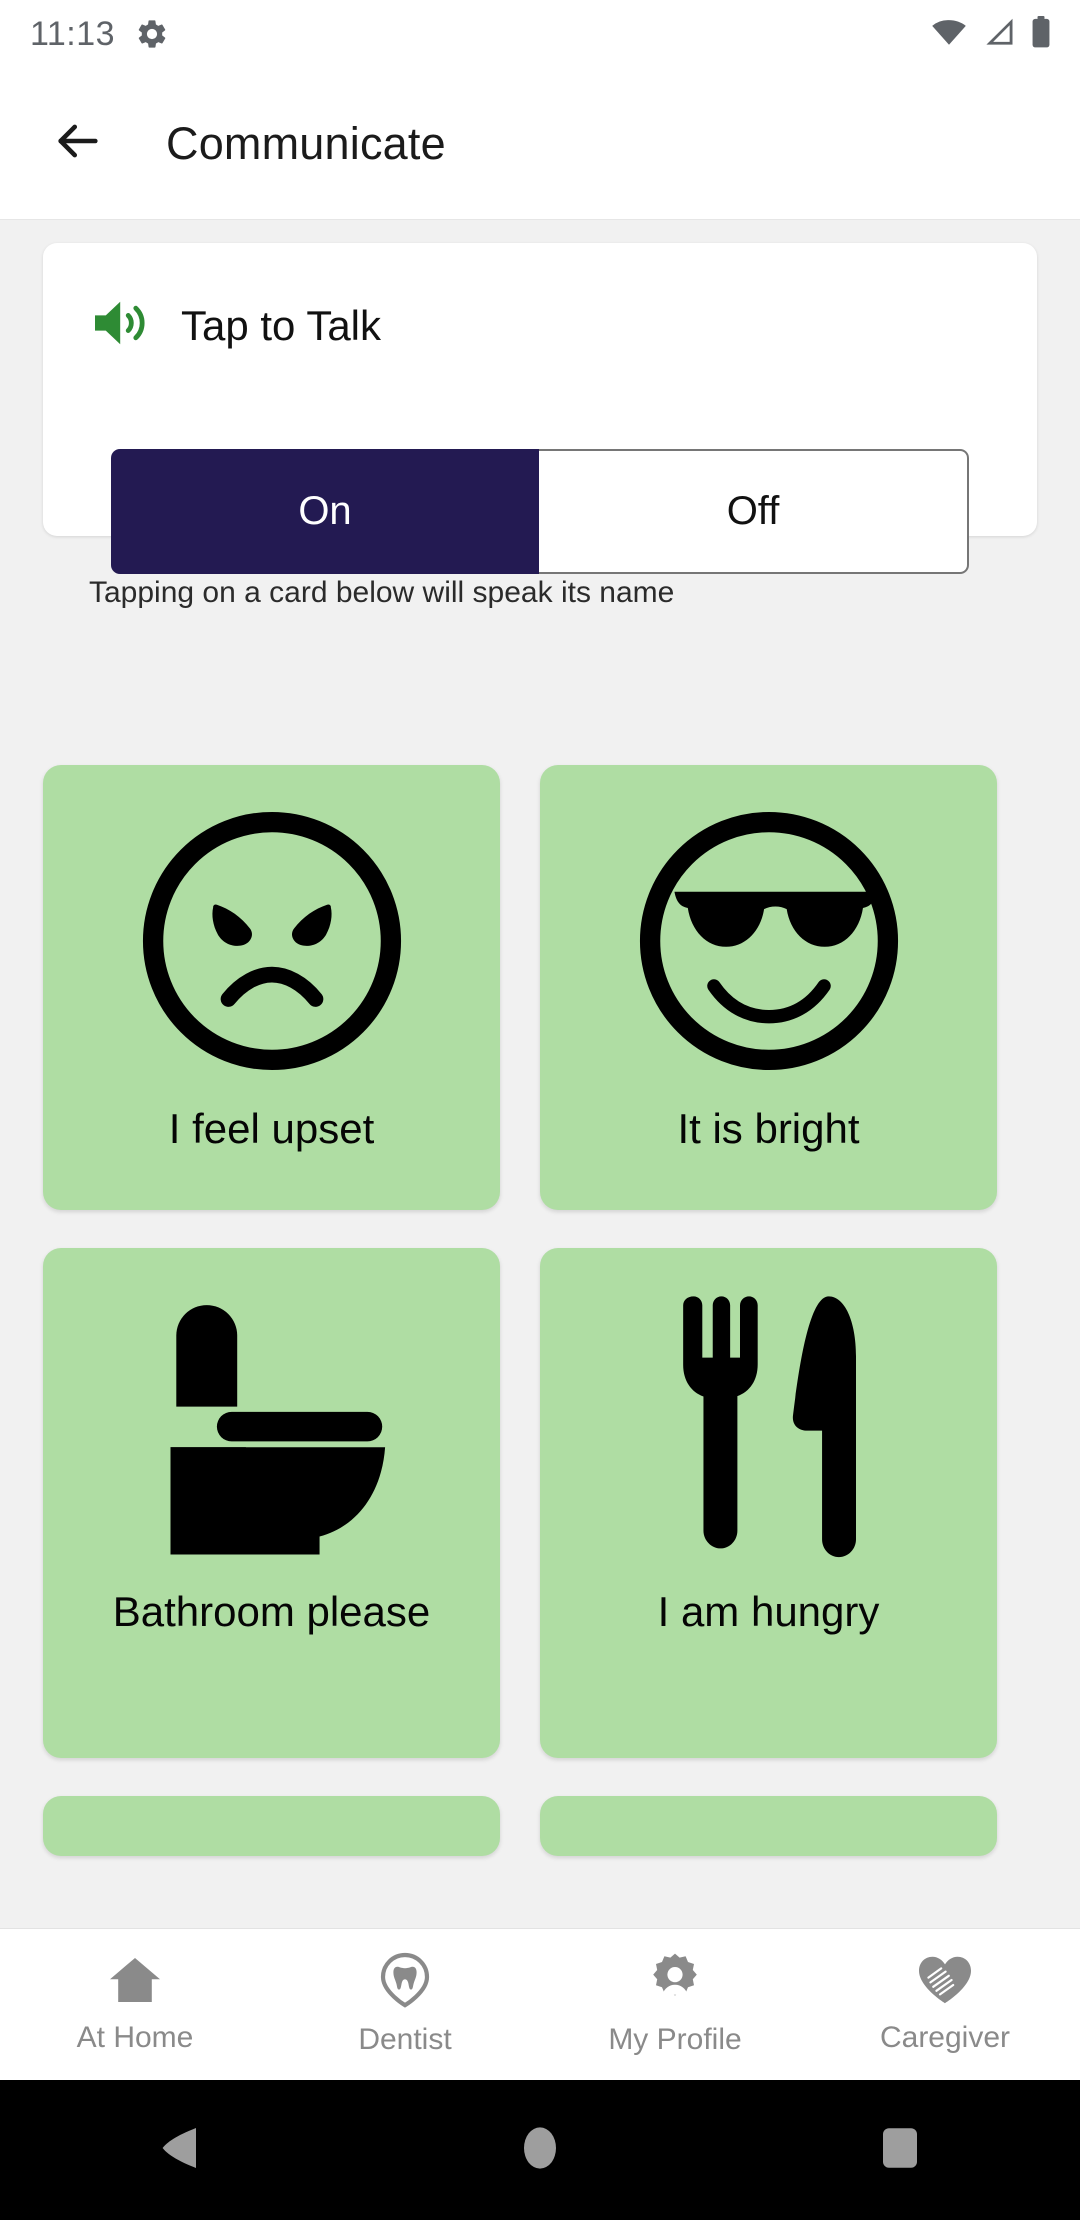  I want to click on android-system-bar, so click(540, 2150).